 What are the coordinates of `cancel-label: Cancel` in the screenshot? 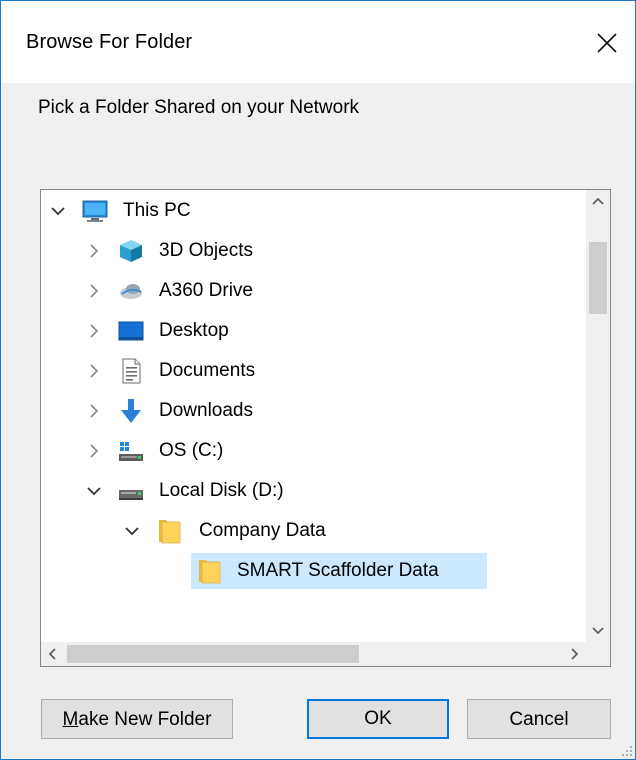 It's located at (539, 719).